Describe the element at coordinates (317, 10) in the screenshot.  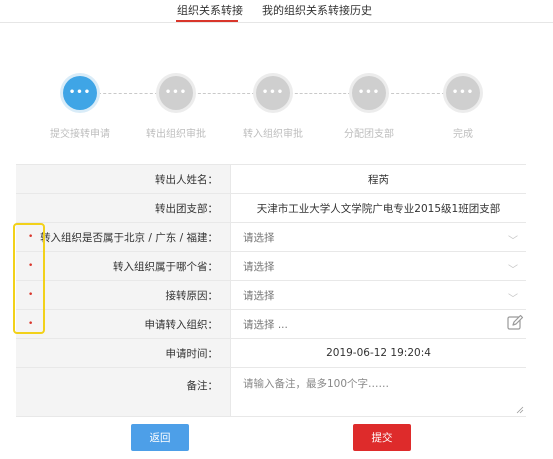
I see `tab-transfer-history: 我的组织关系转接历史` at that location.